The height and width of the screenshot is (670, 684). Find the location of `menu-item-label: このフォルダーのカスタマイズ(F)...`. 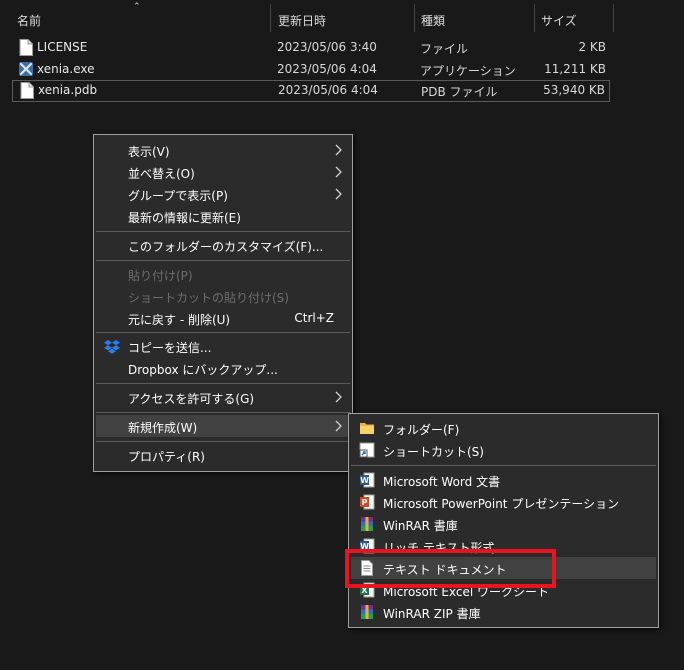

menu-item-label: このフォルダーのカスタマイズ(F)... is located at coordinates (226, 247).